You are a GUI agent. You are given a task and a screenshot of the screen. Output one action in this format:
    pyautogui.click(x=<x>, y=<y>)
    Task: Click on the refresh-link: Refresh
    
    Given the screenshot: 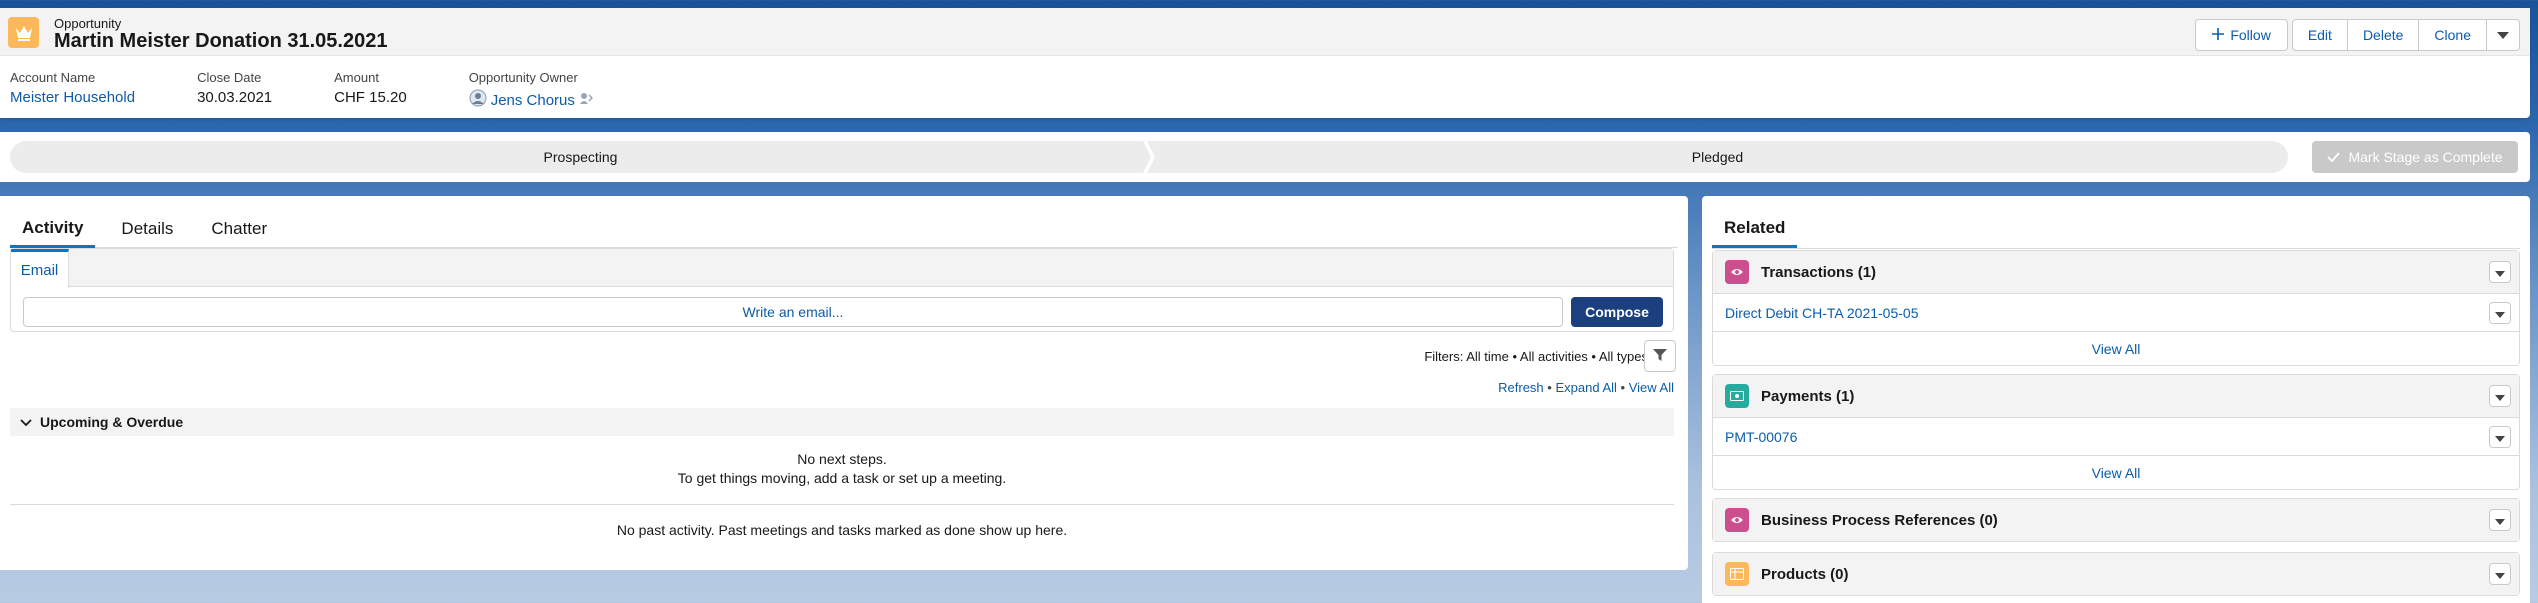 What is the action you would take?
    pyautogui.click(x=1521, y=387)
    